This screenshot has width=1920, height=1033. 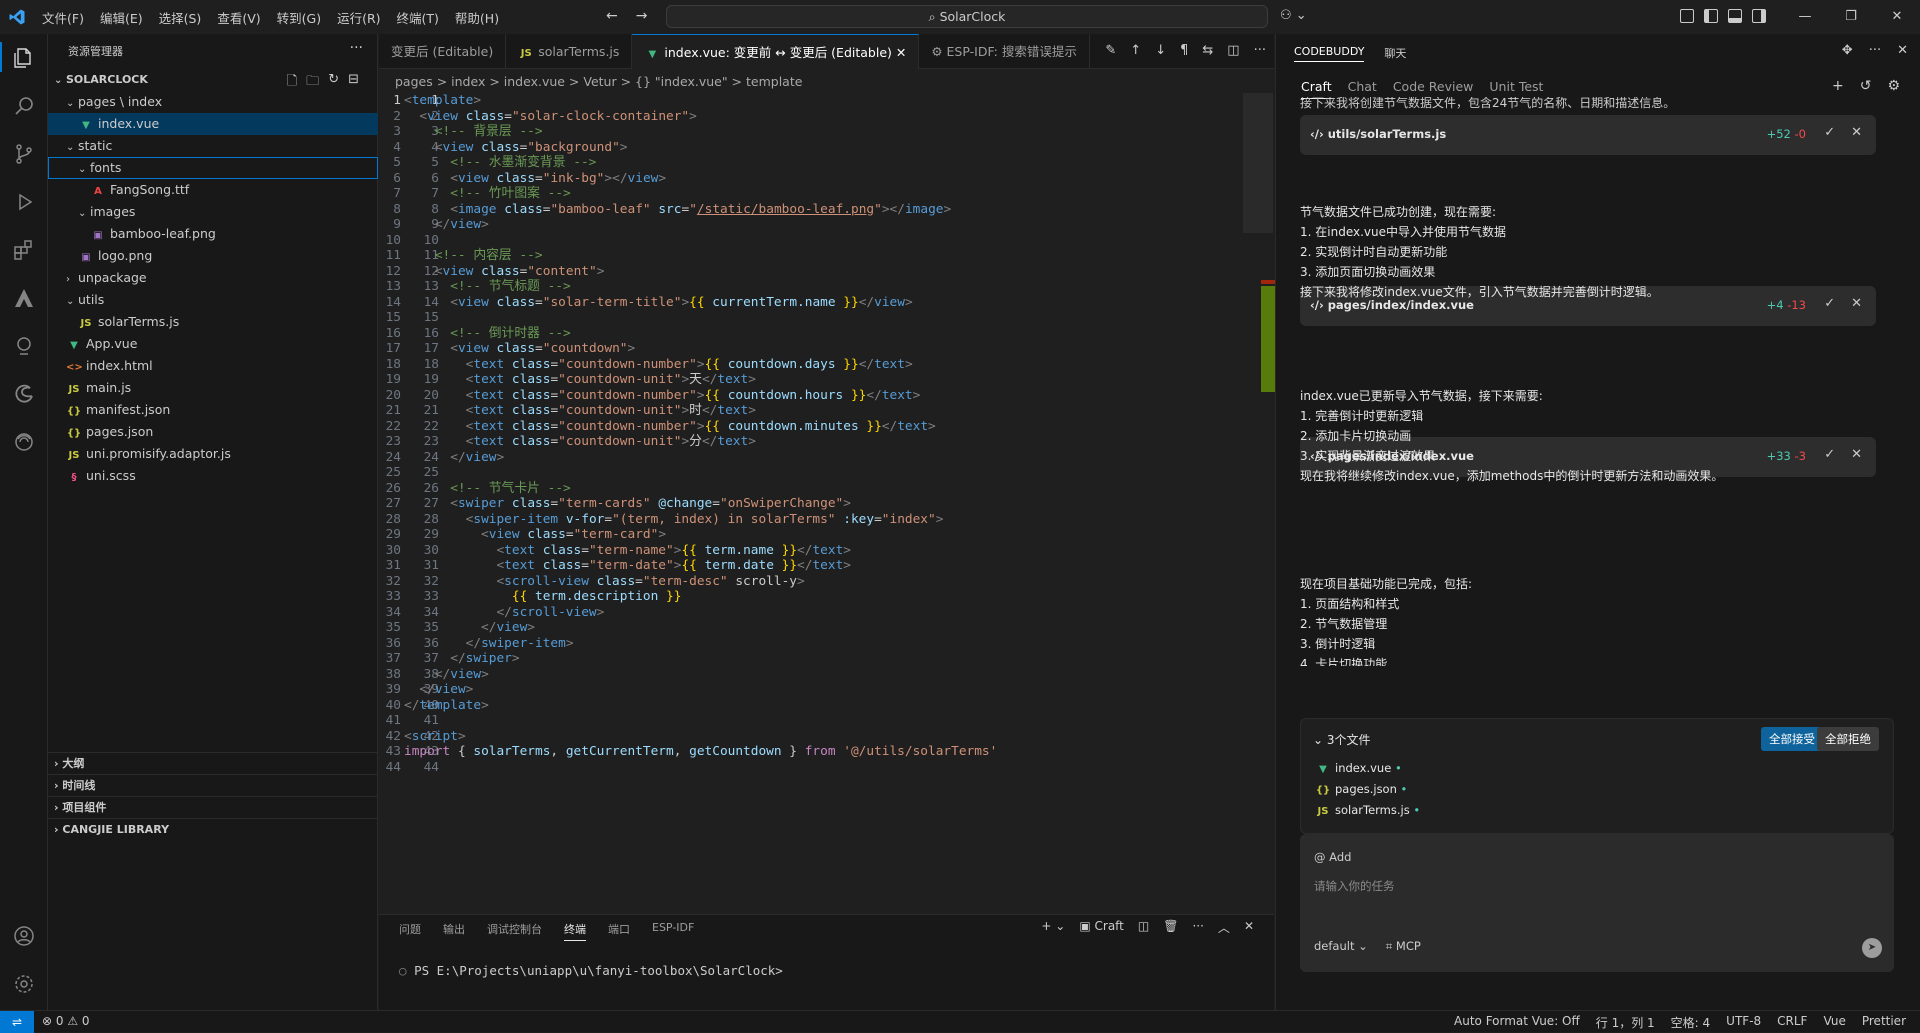 What do you see at coordinates (1395, 53) in the screenshot?
I see `chat-header-tab: 聊天` at bounding box center [1395, 53].